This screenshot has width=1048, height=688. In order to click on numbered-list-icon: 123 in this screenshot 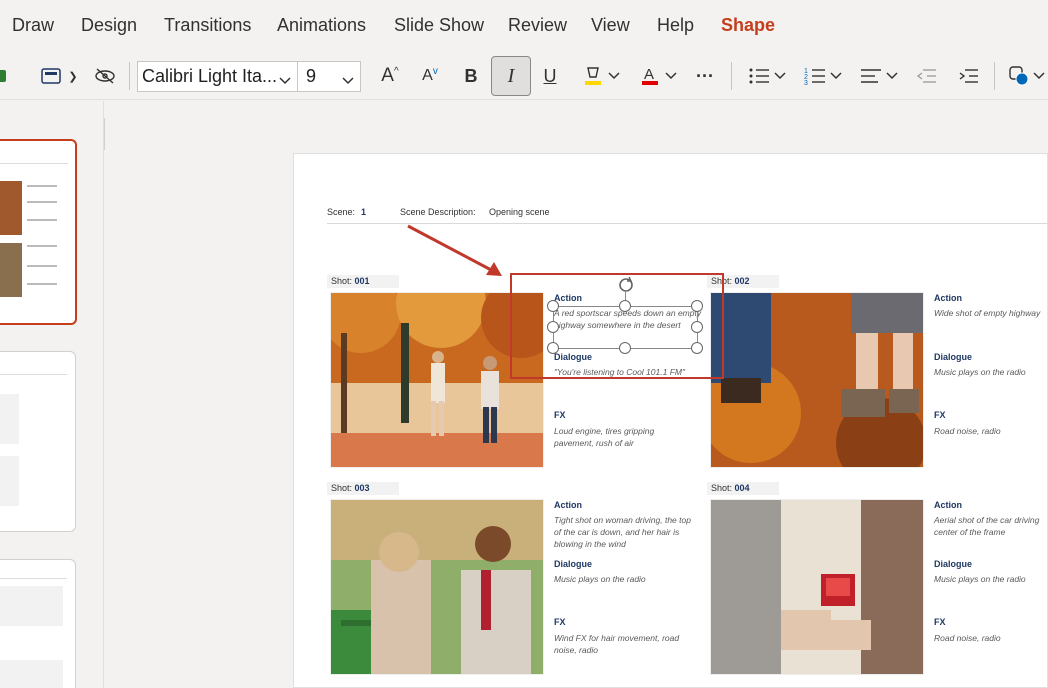, I will do `click(814, 77)`.